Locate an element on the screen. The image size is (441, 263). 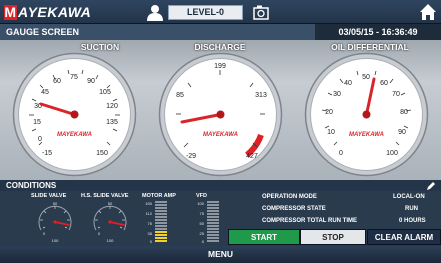
conditions-header: CONDITIONS is located at coordinates (220, 185).